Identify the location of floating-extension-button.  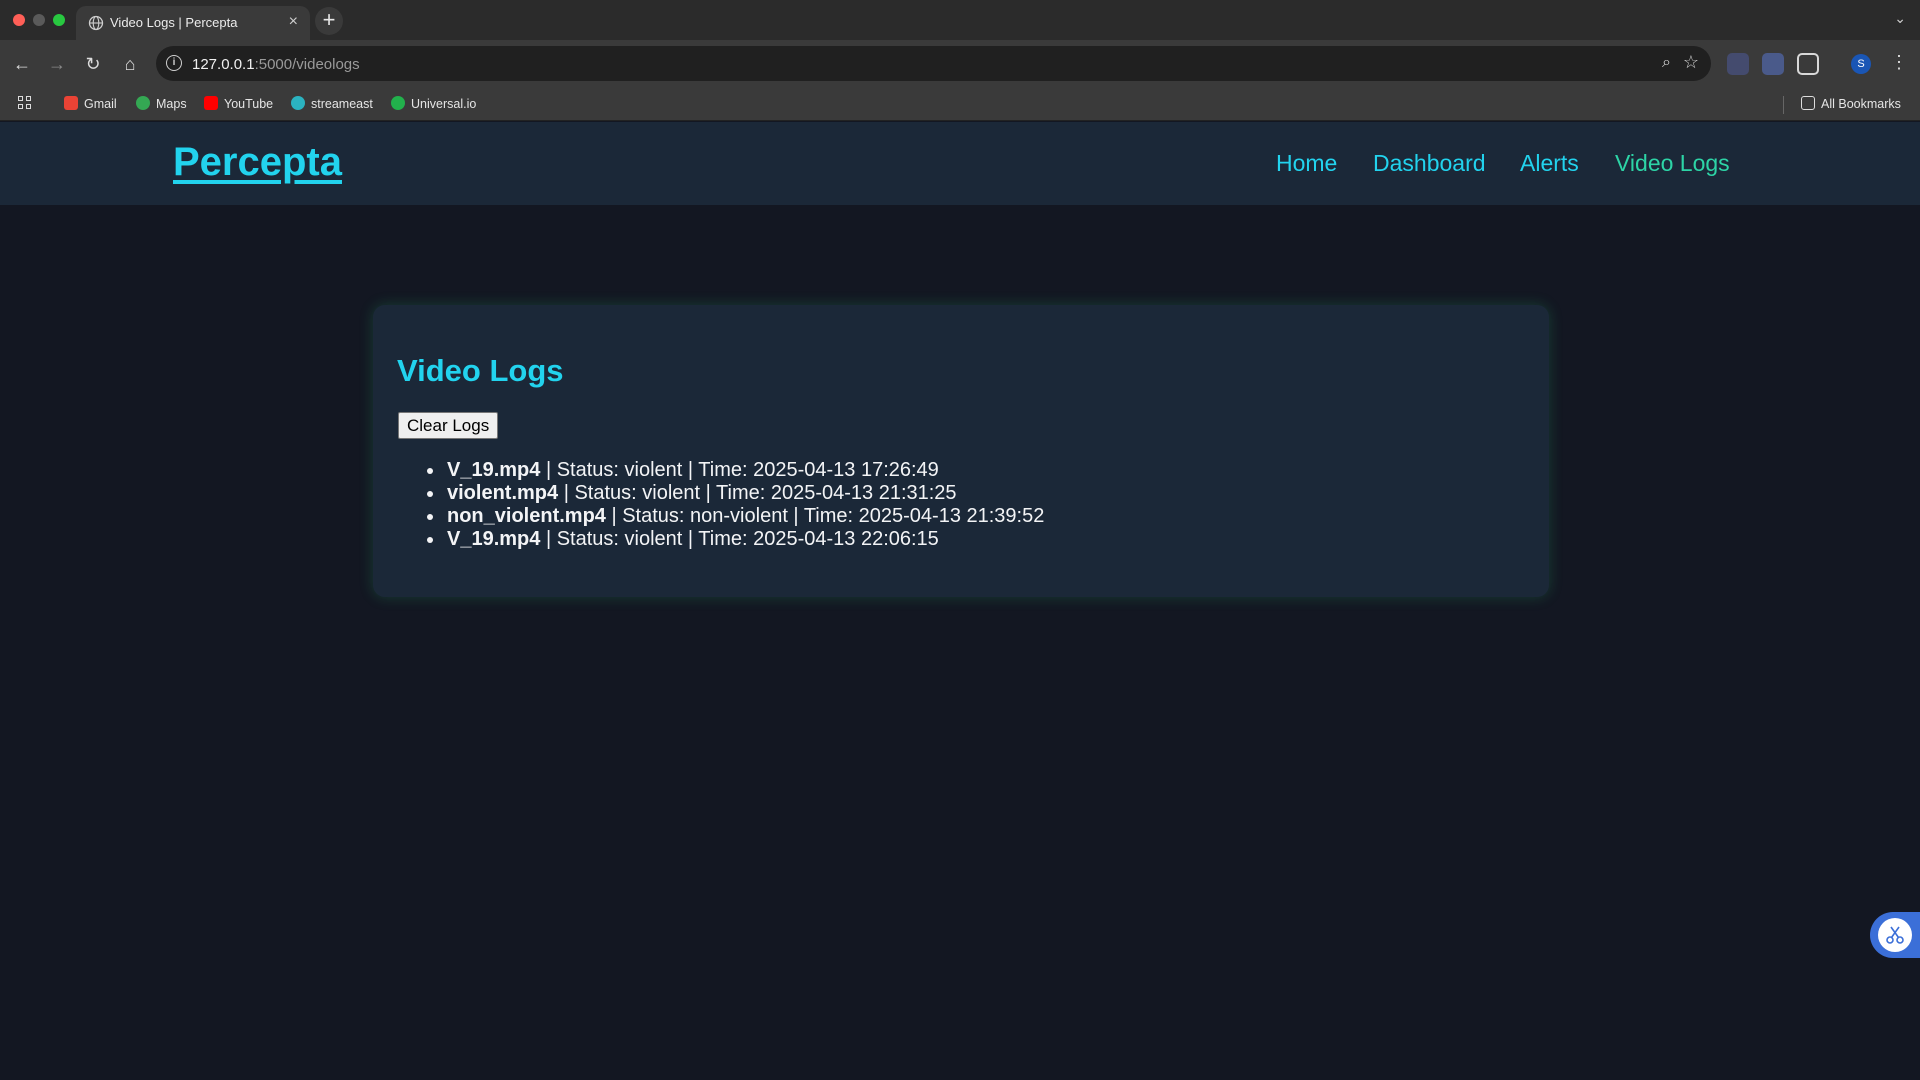
(1895, 935).